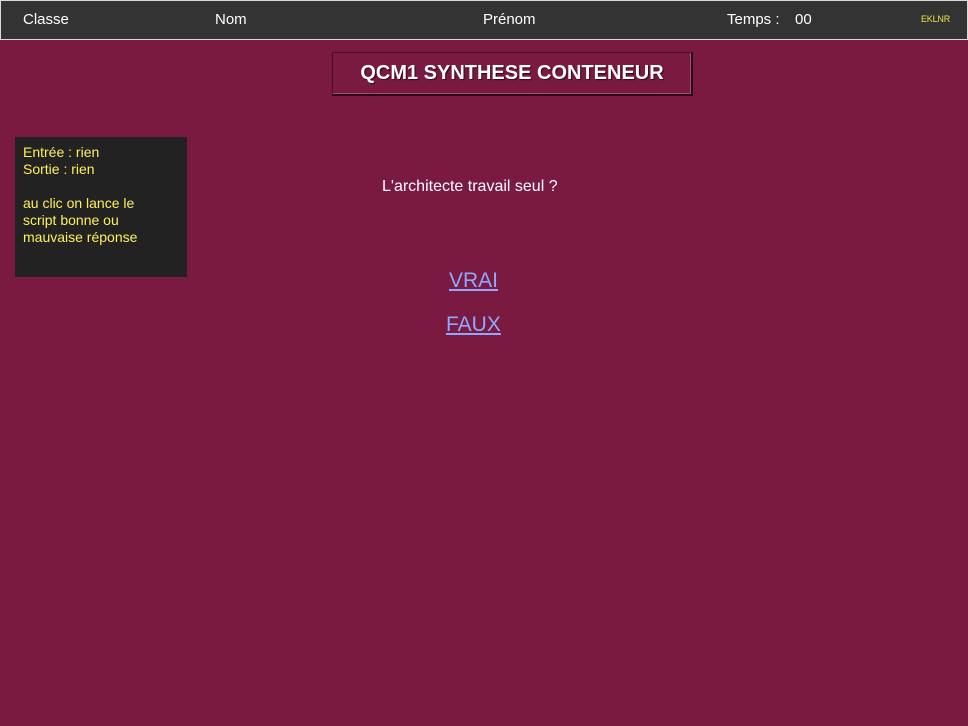  I want to click on temps-label: Temps :, so click(753, 19).